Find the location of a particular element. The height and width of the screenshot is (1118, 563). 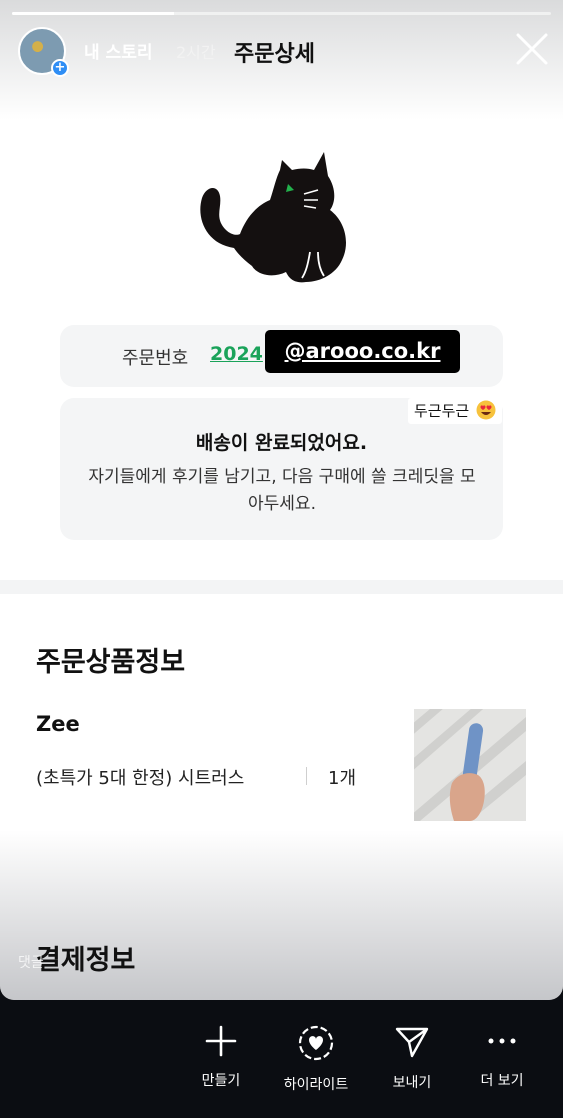

close-icon is located at coordinates (532, 49).